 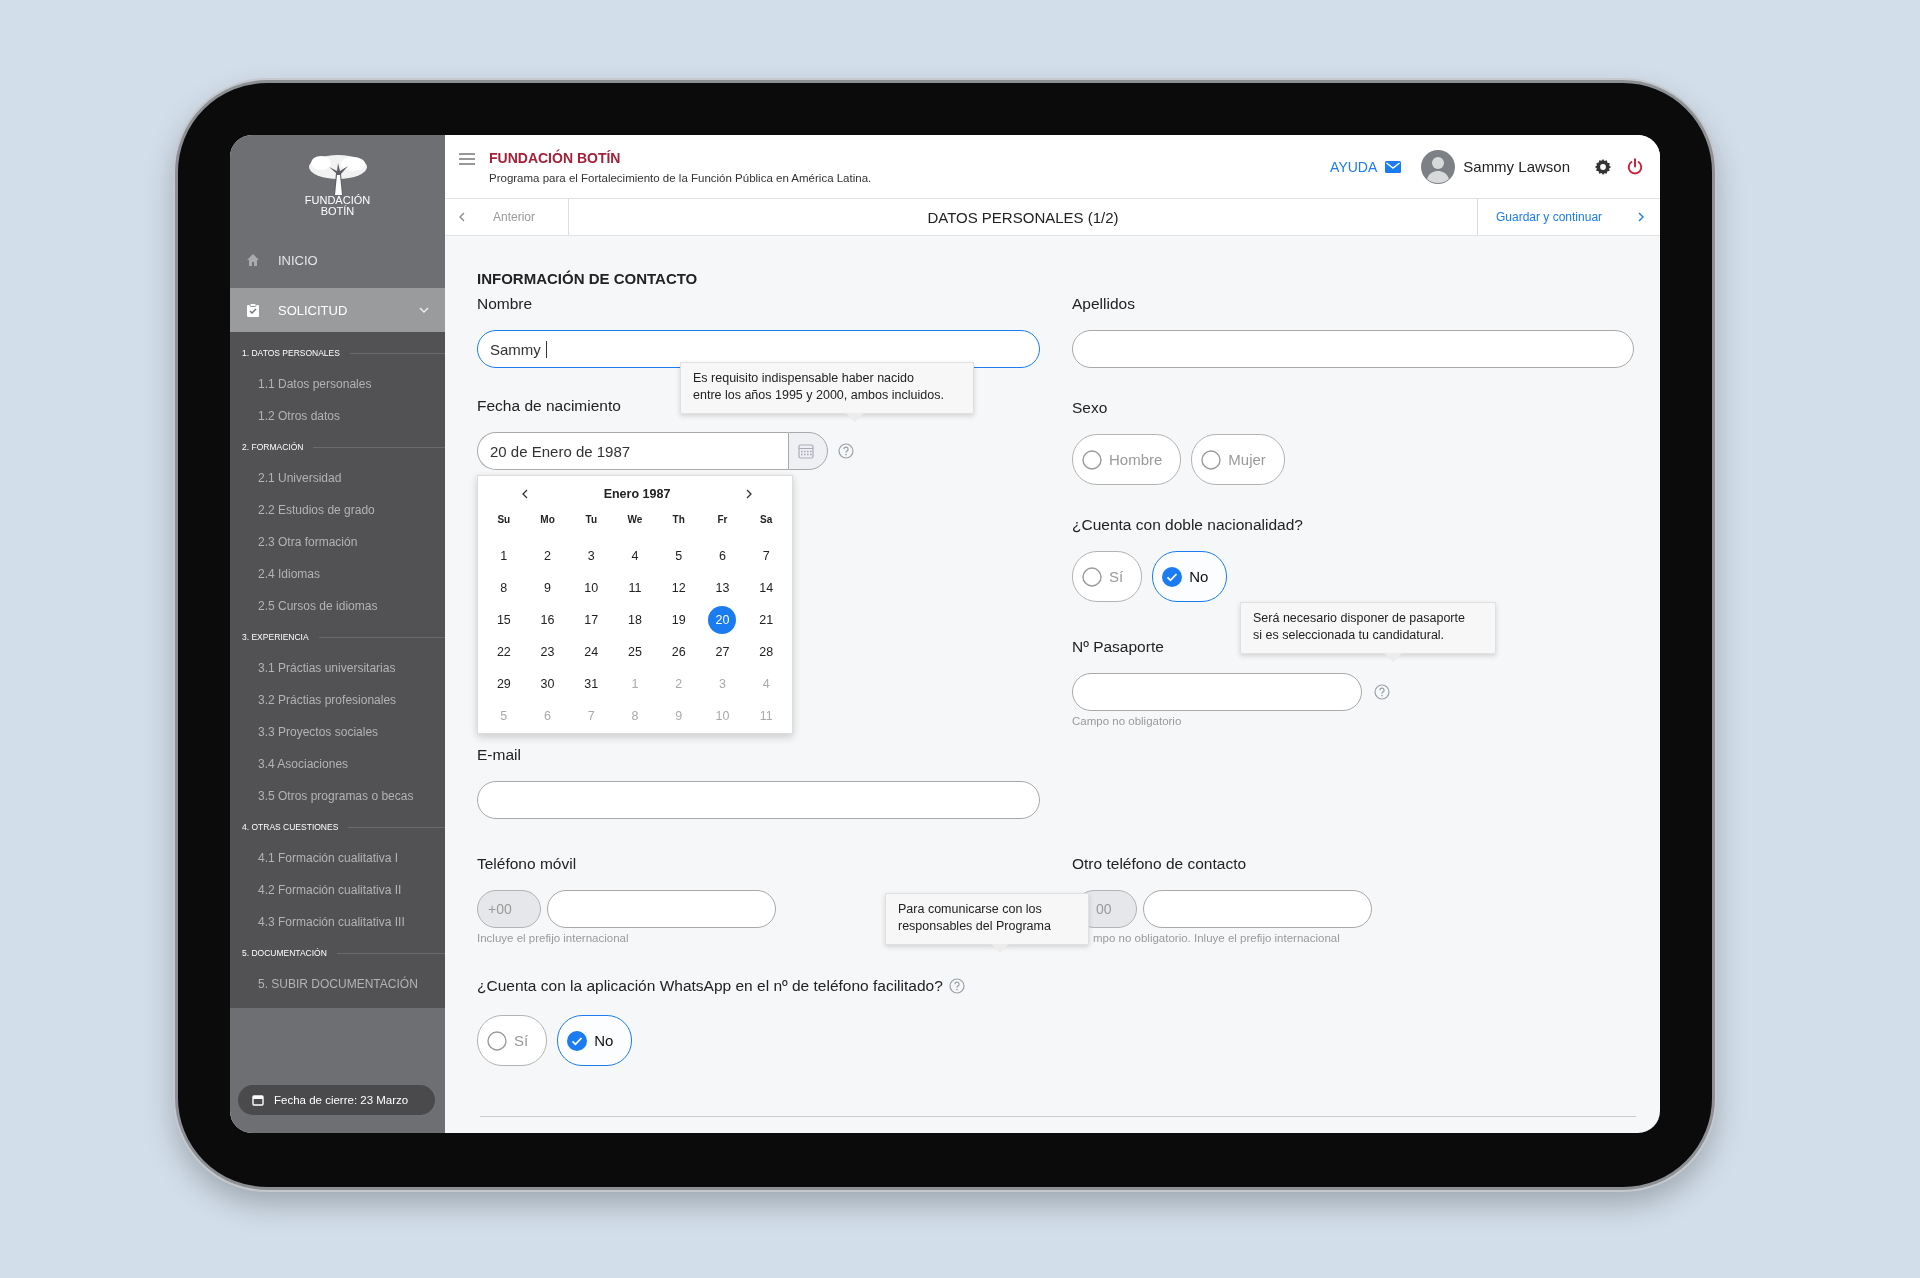 I want to click on radio-option: Mujer, so click(x=1238, y=459).